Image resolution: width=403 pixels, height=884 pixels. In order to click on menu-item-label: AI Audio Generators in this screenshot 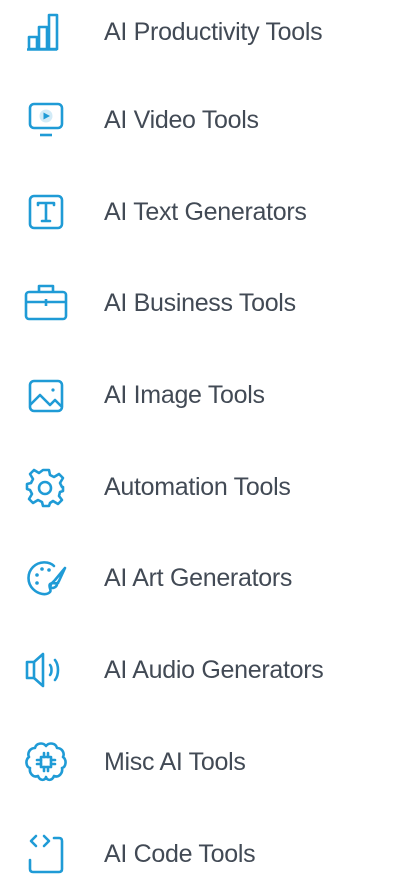, I will do `click(214, 669)`.